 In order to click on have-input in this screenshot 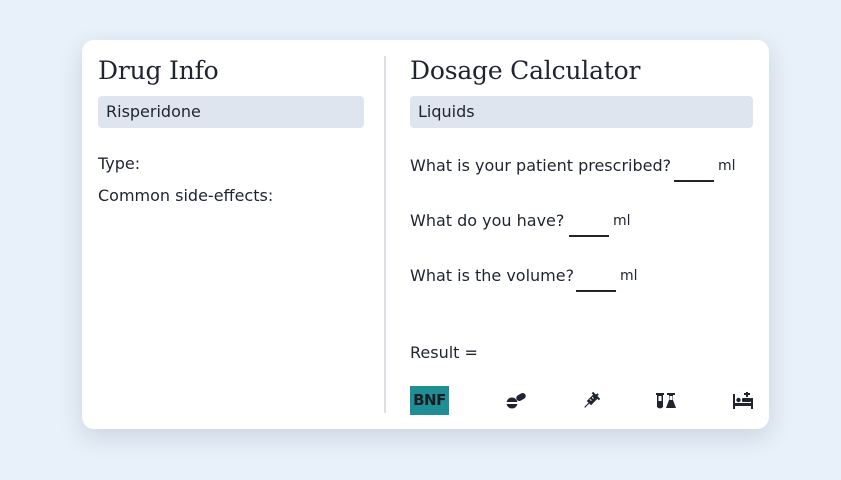, I will do `click(589, 229)`.